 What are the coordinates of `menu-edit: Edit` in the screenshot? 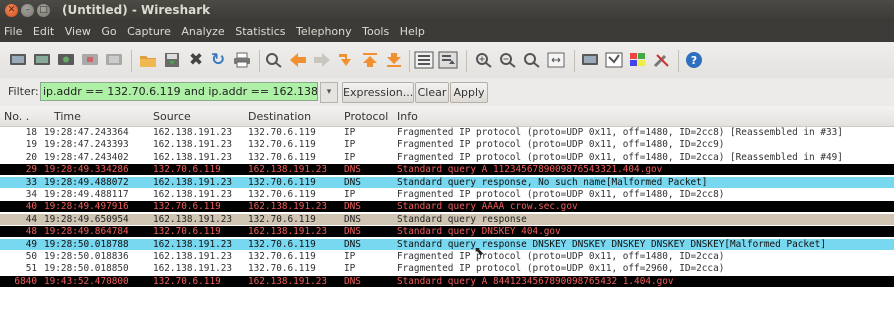 It's located at (43, 30).